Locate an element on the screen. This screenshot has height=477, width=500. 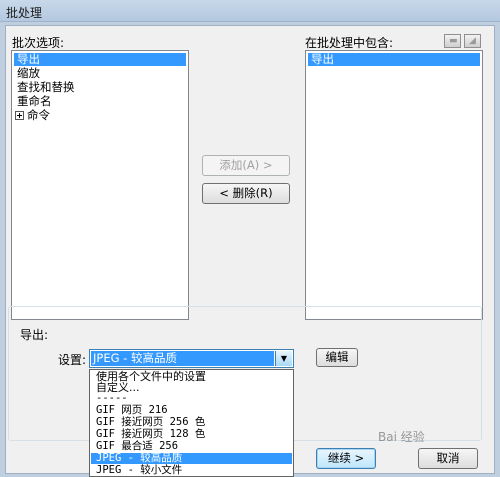
included-item-label: 导出 is located at coordinates (322, 59).